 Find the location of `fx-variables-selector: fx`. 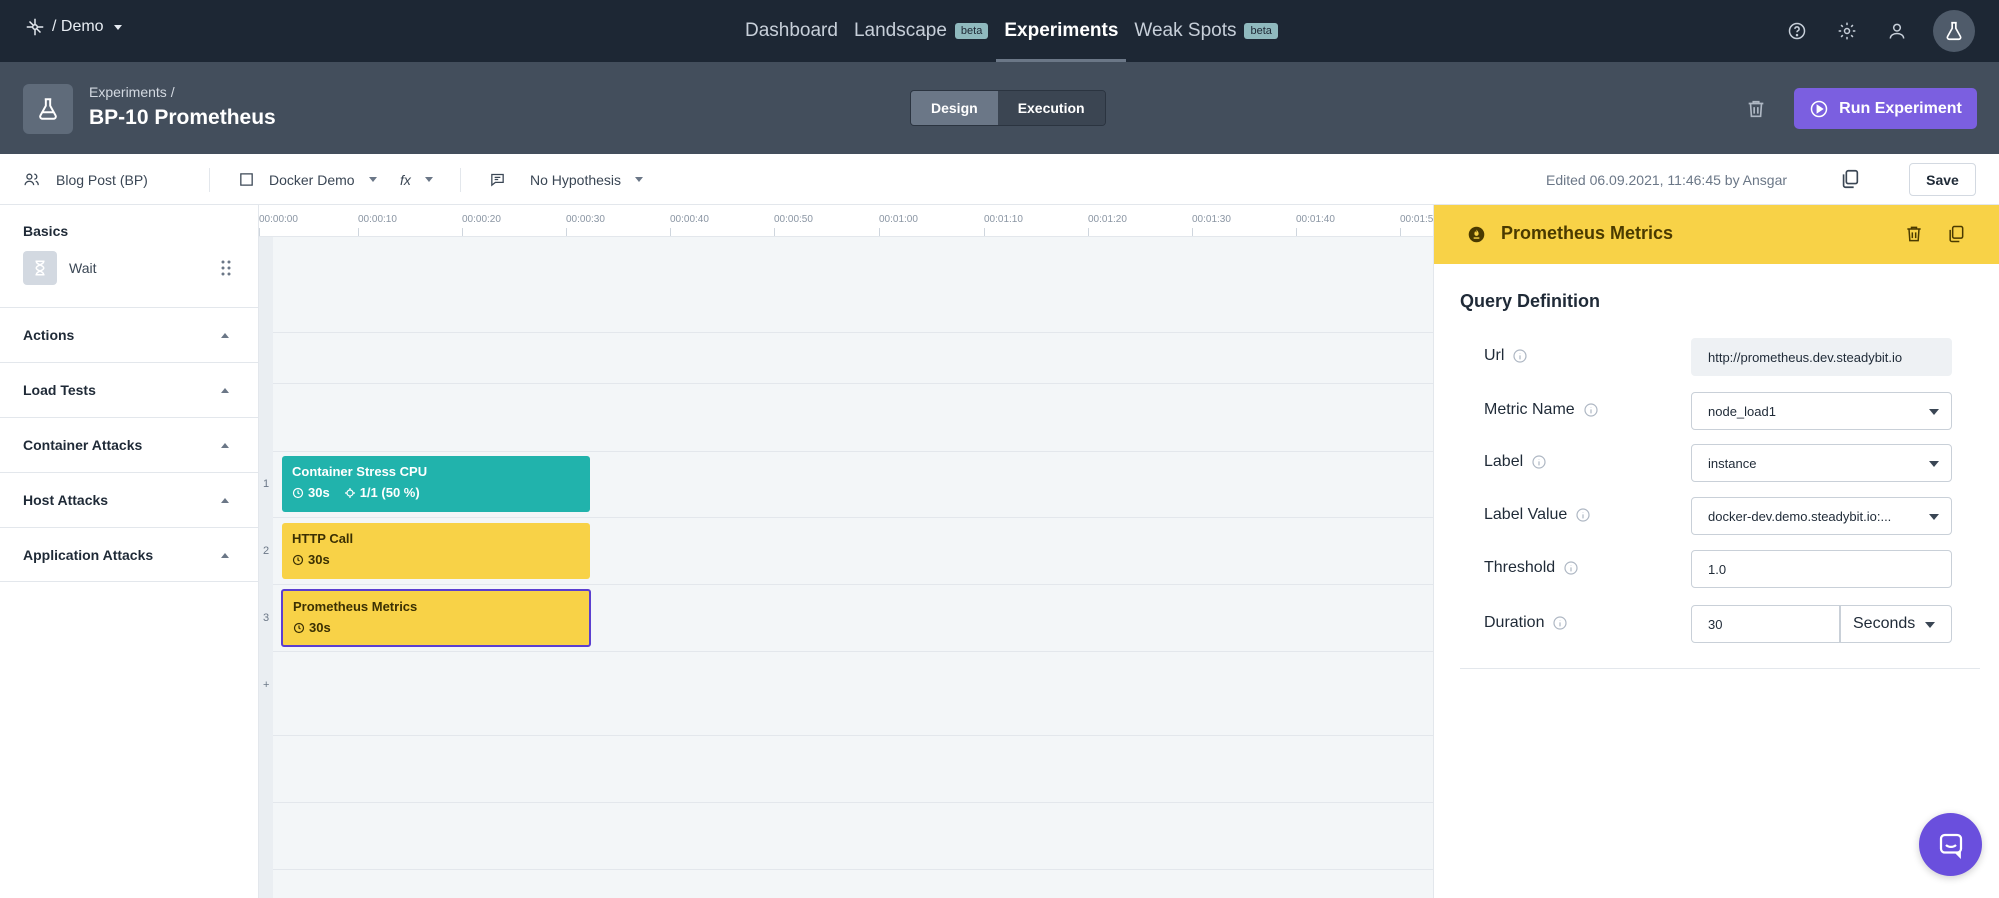

fx-variables-selector: fx is located at coordinates (416, 179).